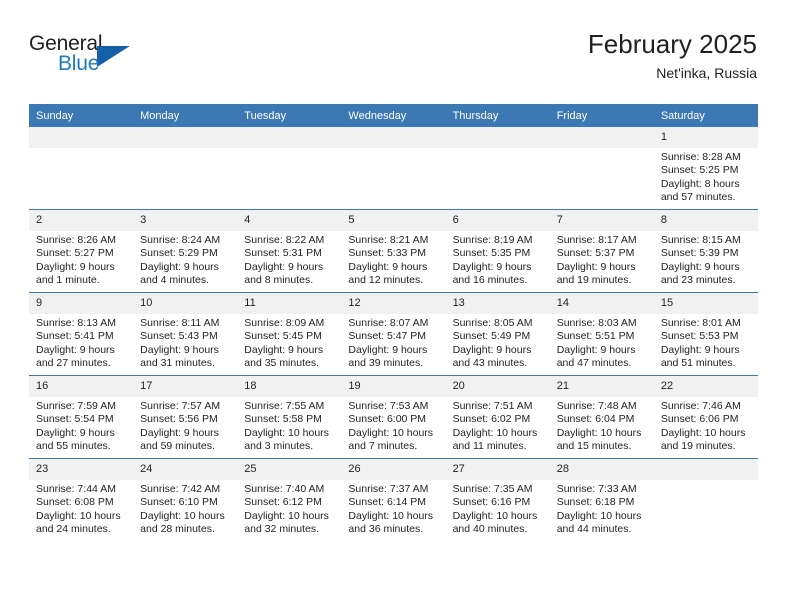  Describe the element at coordinates (75, 419) in the screenshot. I see `sunset-text: Sunset: 5:54 PM` at that location.